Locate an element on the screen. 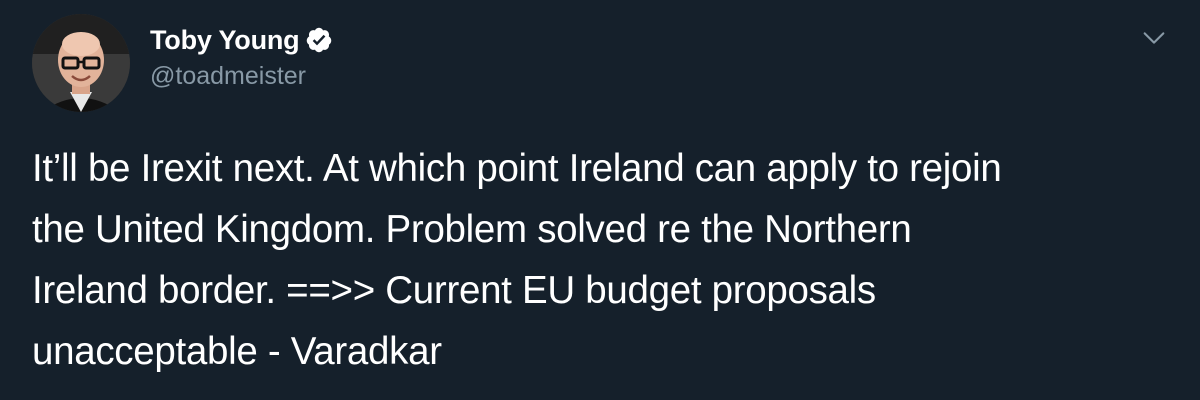  avatar is located at coordinates (81, 63).